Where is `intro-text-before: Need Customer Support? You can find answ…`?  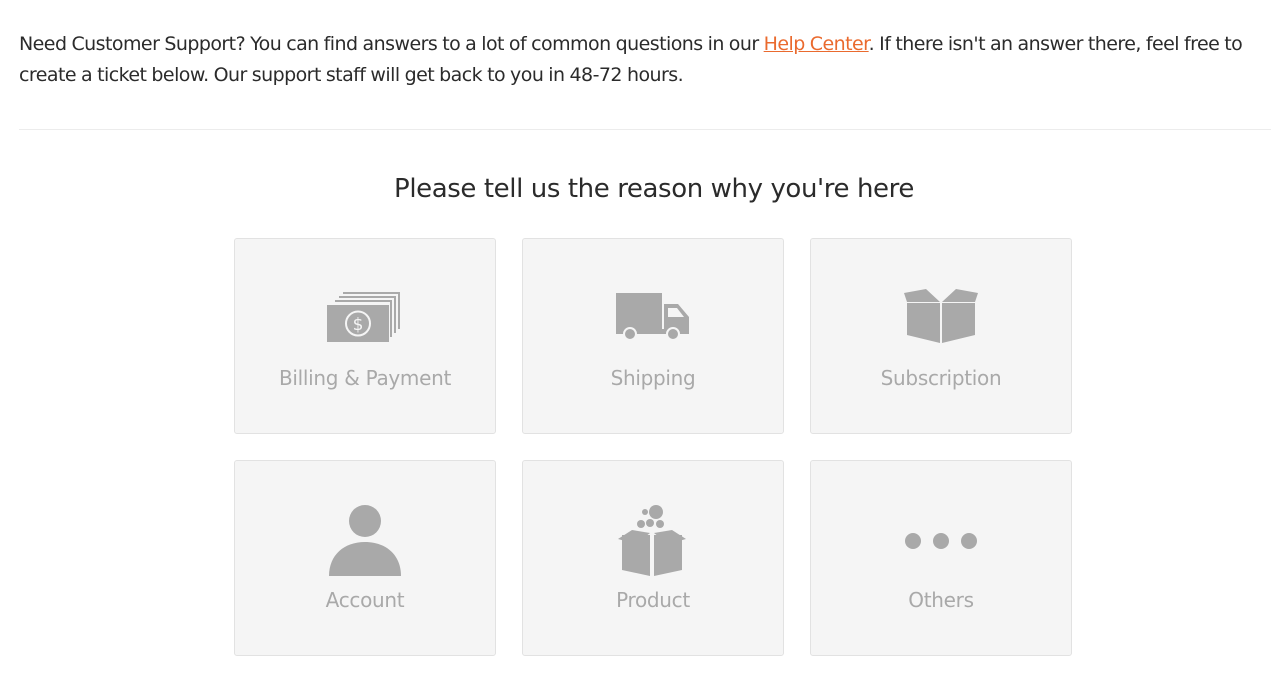 intro-text-before: Need Customer Support? You can find answ… is located at coordinates (391, 44).